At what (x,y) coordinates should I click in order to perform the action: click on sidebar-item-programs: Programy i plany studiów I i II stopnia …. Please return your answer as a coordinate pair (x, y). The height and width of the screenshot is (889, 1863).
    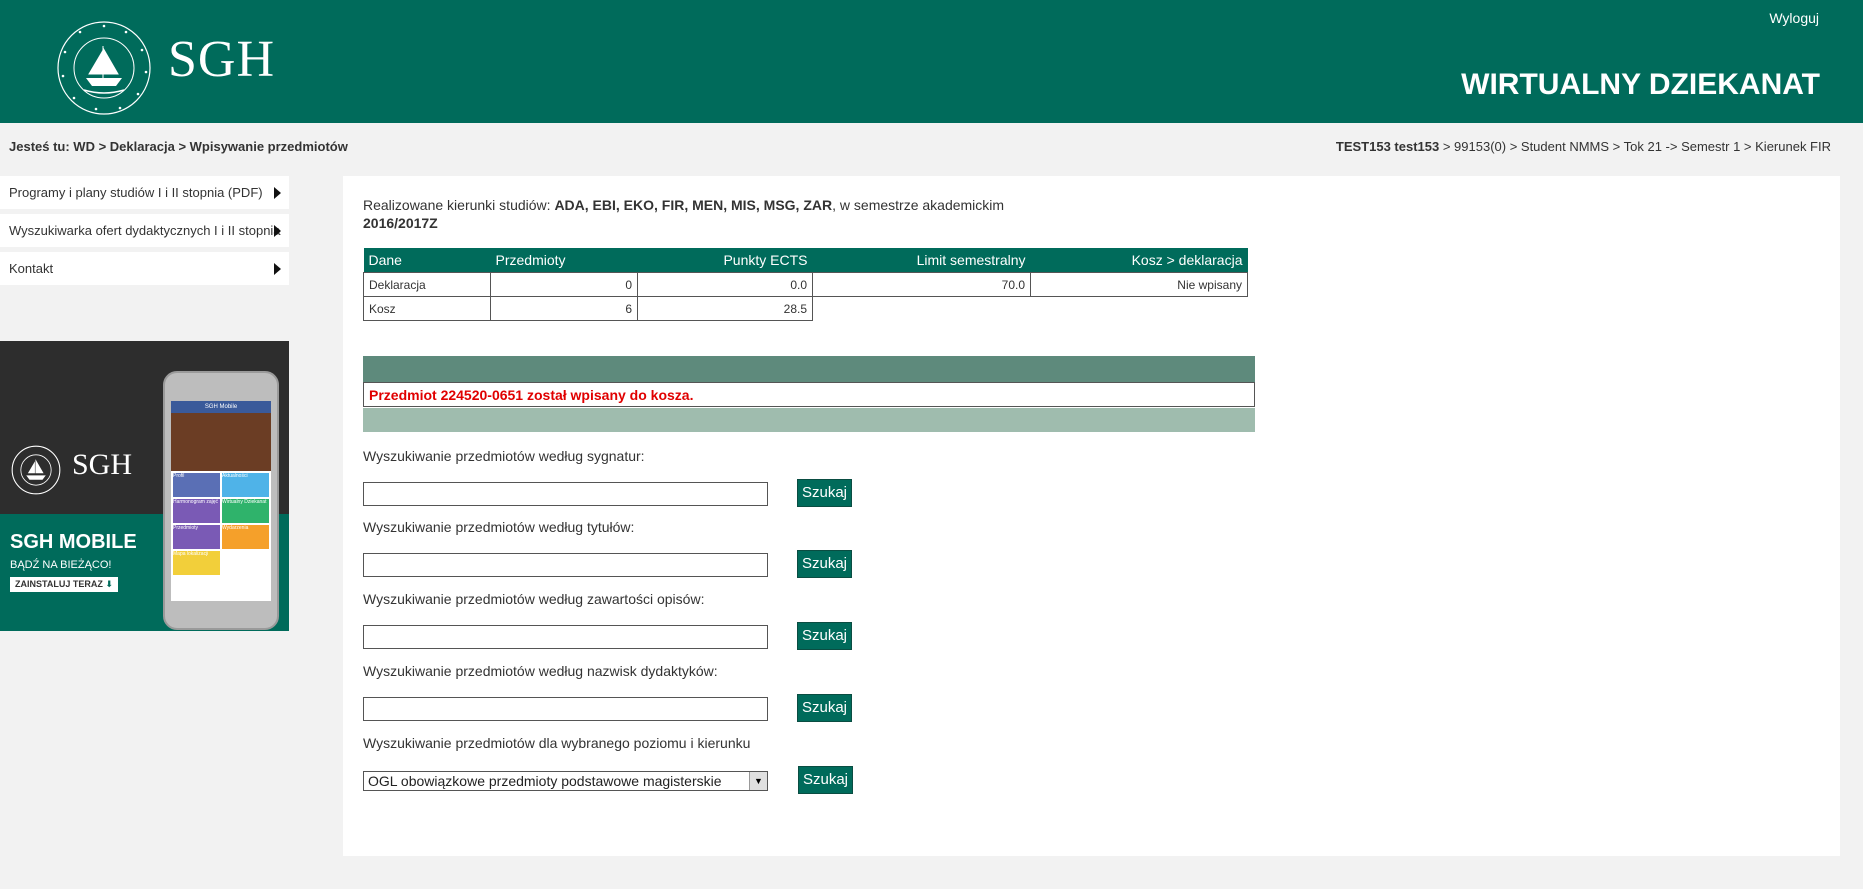
    Looking at the image, I should click on (144, 192).